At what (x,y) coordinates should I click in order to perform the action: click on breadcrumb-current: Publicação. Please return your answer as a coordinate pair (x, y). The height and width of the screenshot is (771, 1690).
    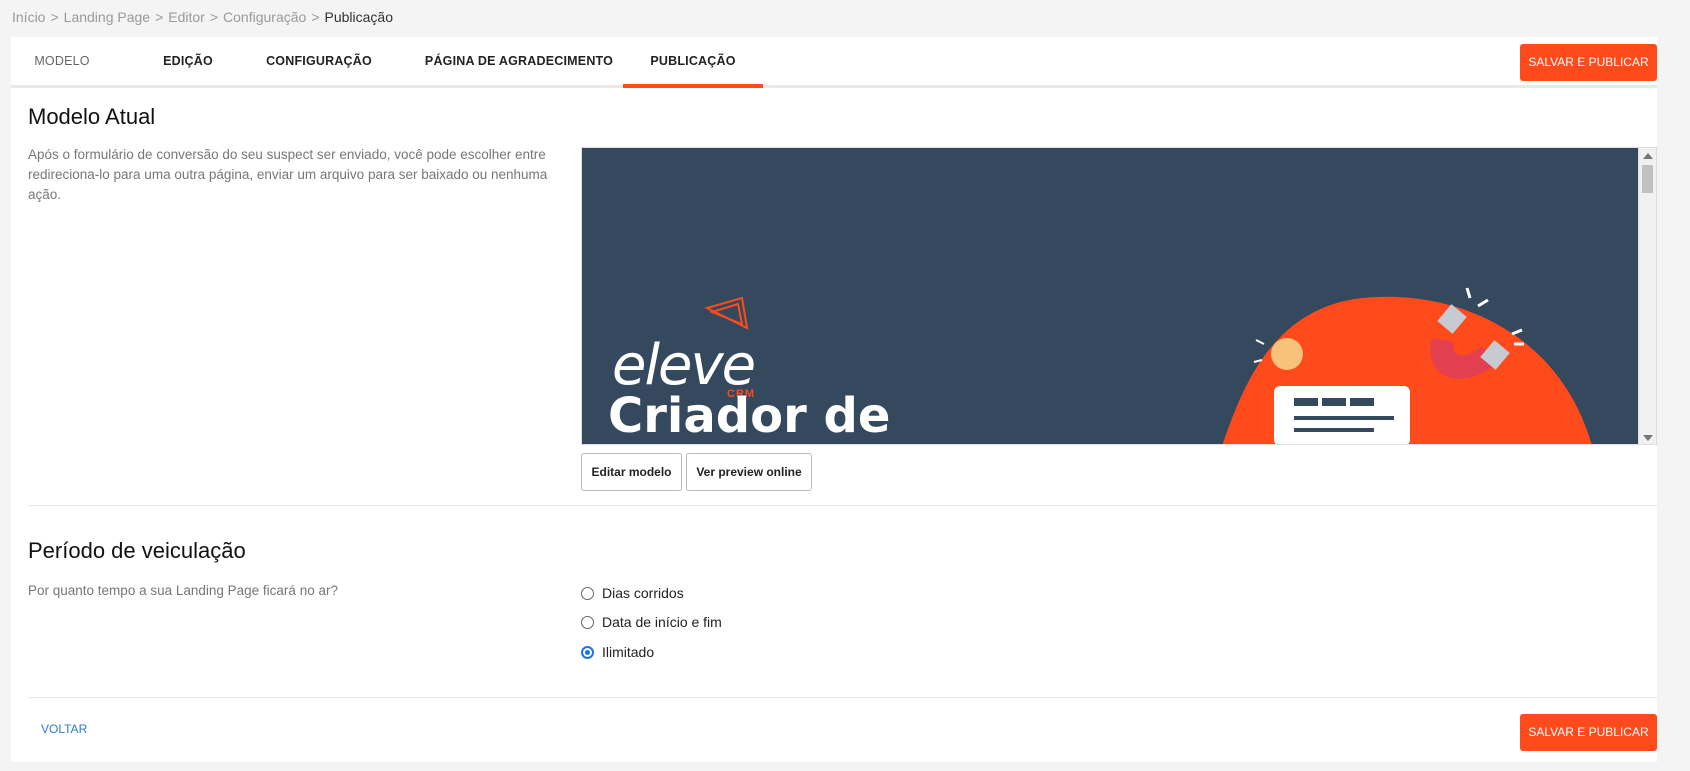
    Looking at the image, I should click on (359, 17).